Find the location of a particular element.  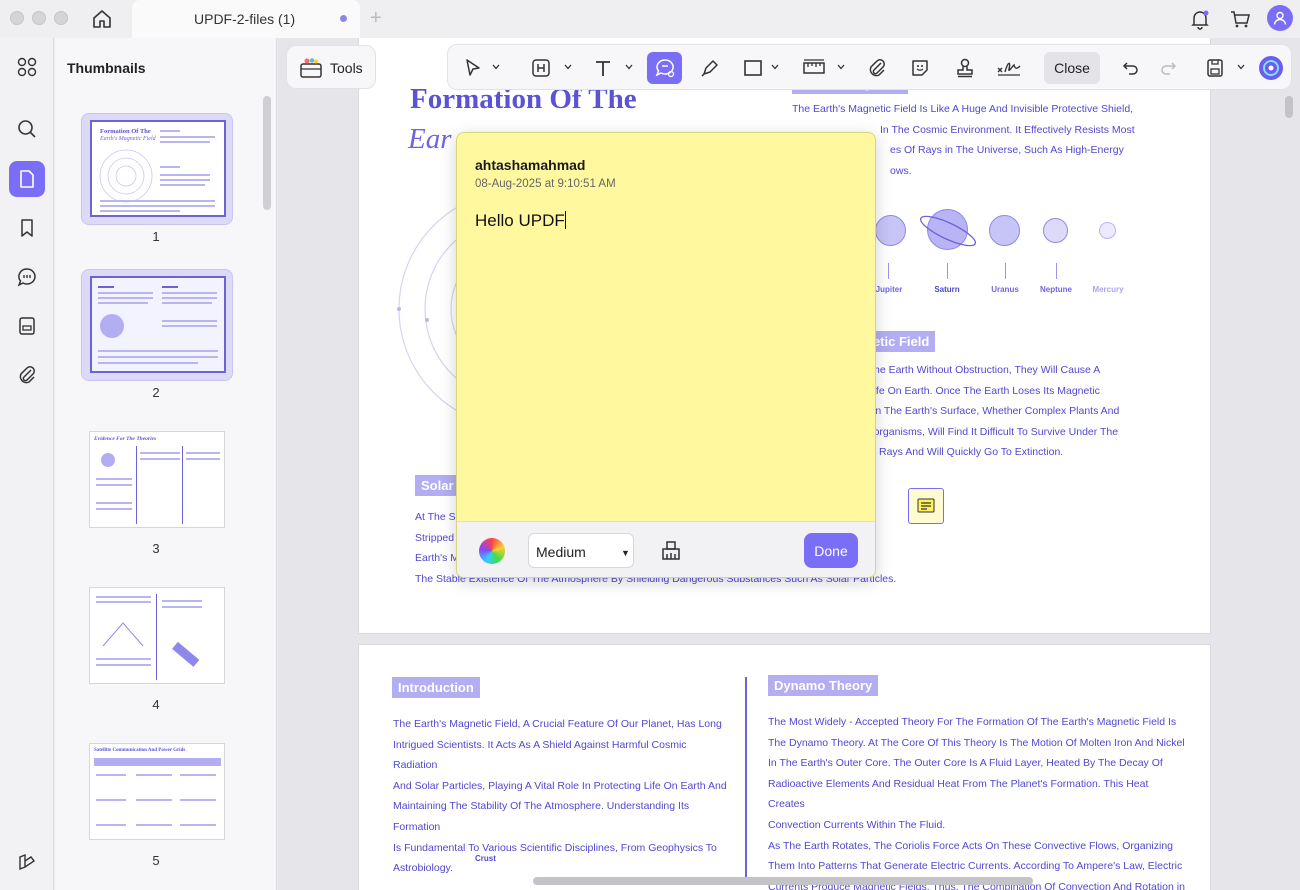

orbit-diagram-thumb is located at coordinates (126, 176).